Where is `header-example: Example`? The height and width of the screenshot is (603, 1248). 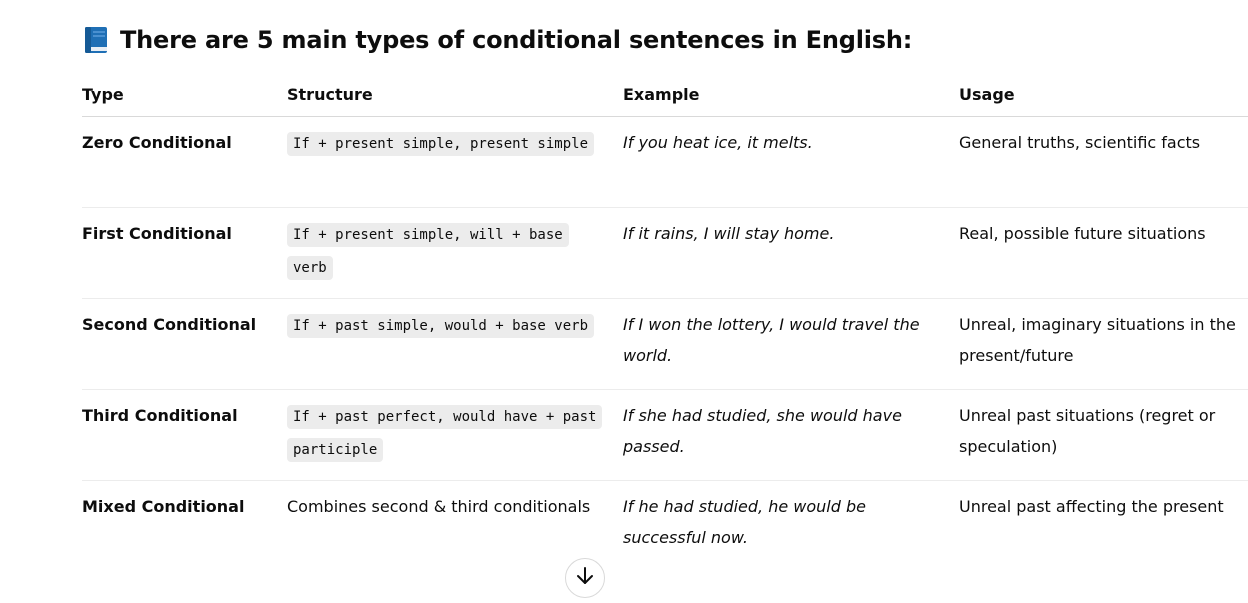 header-example: Example is located at coordinates (661, 94).